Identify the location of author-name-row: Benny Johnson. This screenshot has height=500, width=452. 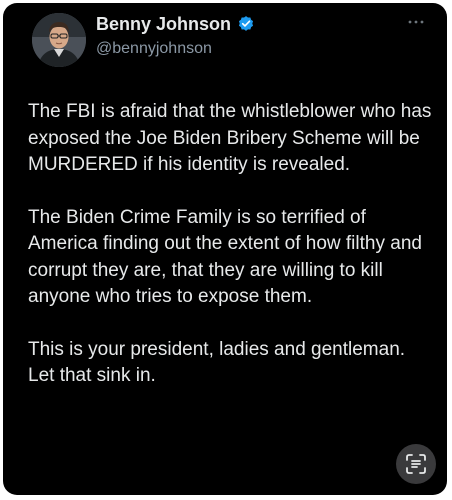
(175, 24).